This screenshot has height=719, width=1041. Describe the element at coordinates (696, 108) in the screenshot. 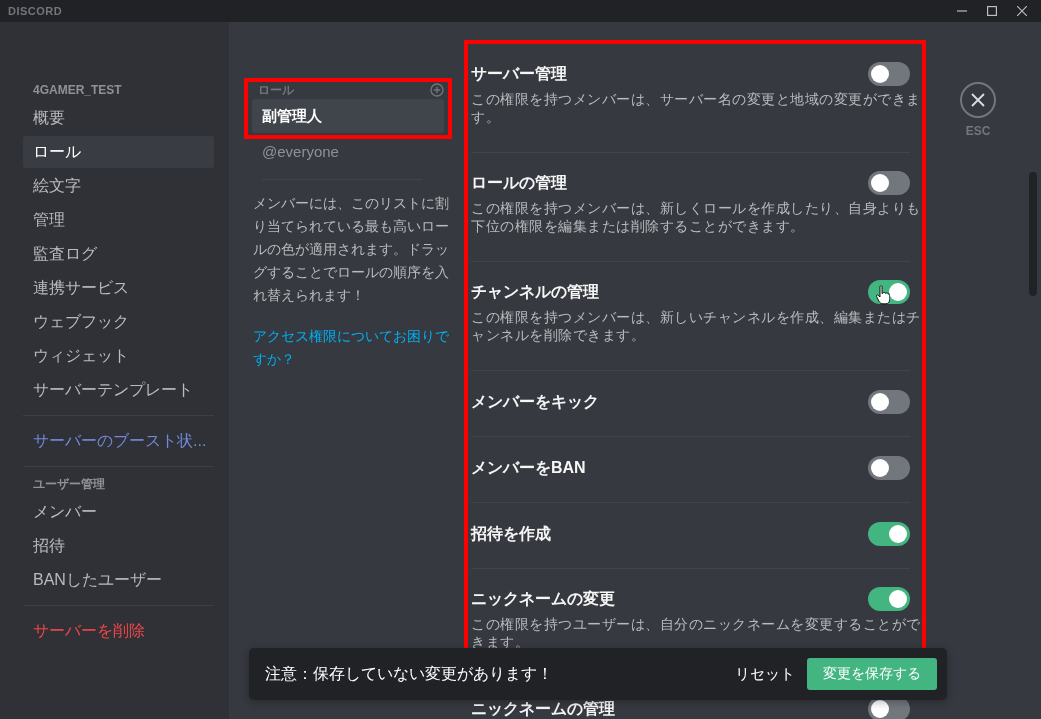

I see `permission-description: この権限を持つメンバーは、サーバー名の変更と地域の変更ができます。` at that location.